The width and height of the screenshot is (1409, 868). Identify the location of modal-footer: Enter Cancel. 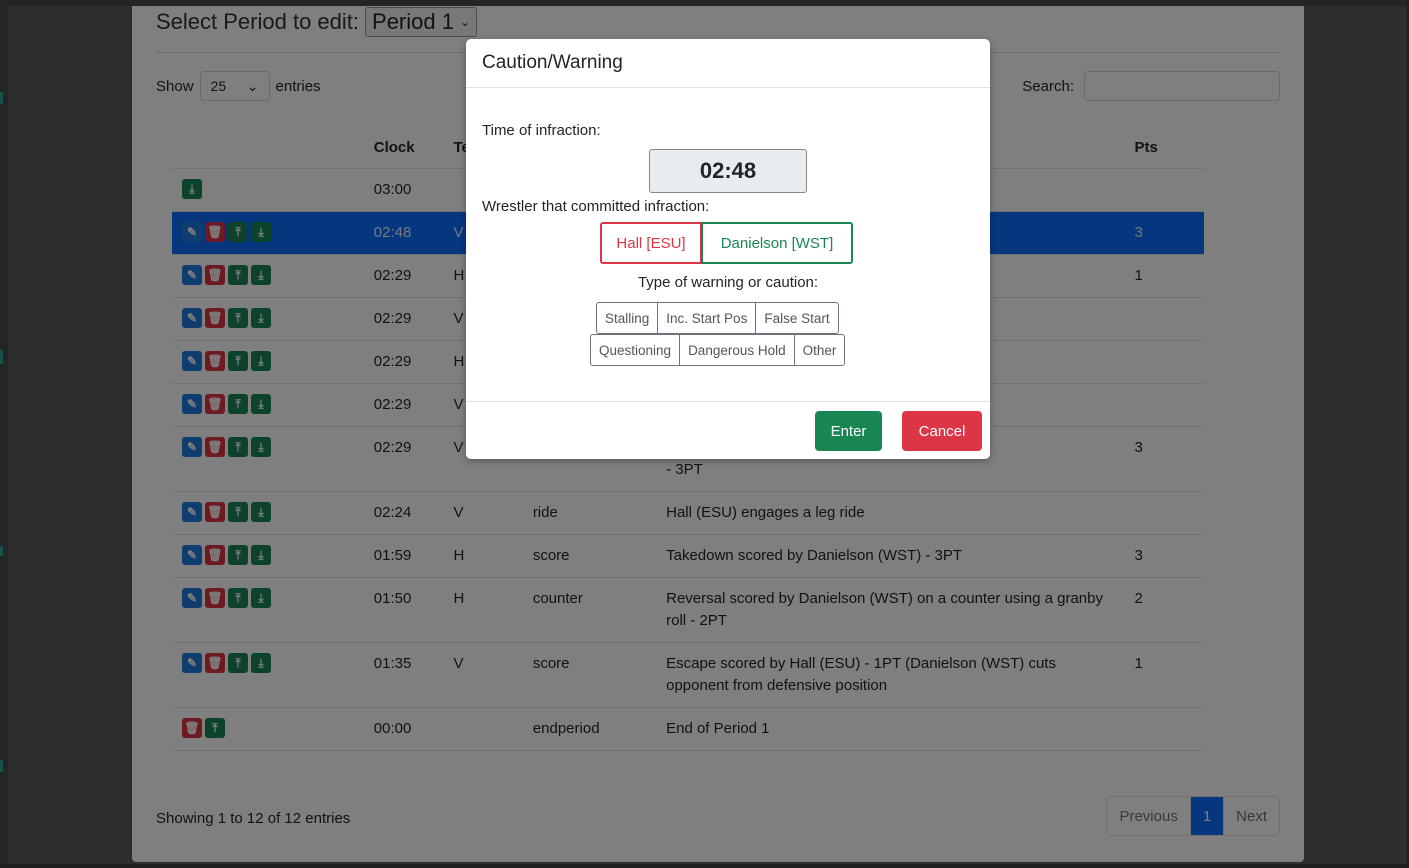
(728, 430).